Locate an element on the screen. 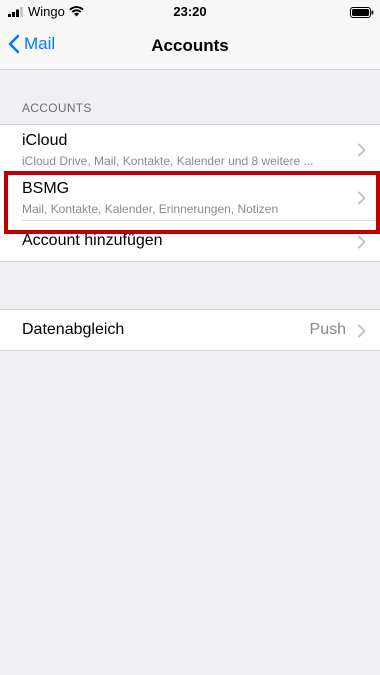  status-time: 23:20 is located at coordinates (190, 11).